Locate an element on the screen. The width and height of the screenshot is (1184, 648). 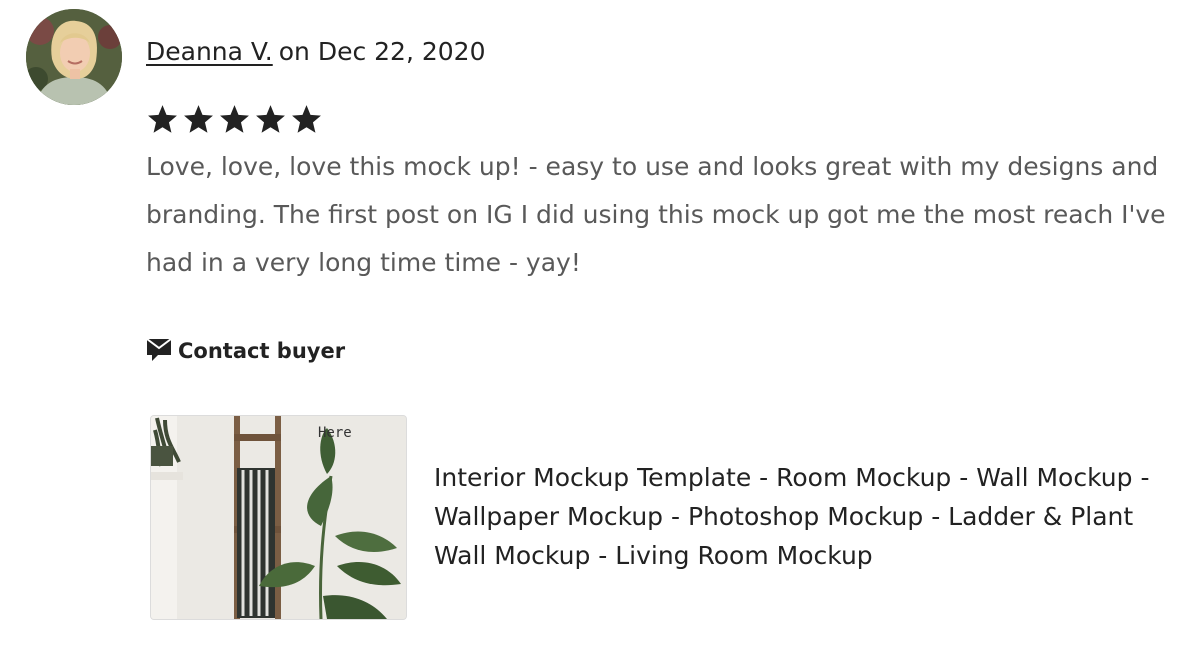
reviewer-avatar is located at coordinates (74, 57).